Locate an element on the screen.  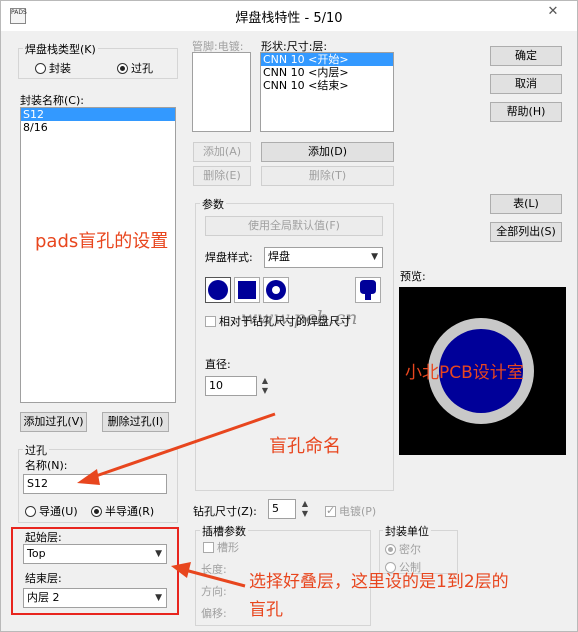
arrow-to-via-name is located at coordinates (184, 445).